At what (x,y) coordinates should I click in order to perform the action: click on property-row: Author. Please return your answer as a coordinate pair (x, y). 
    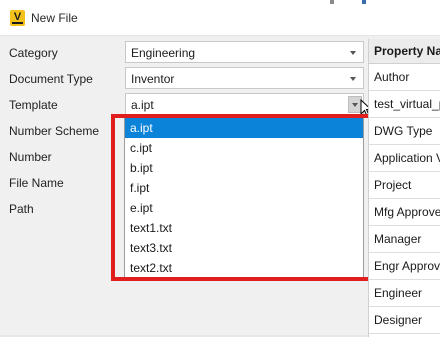
    Looking at the image, I should click on (404, 77).